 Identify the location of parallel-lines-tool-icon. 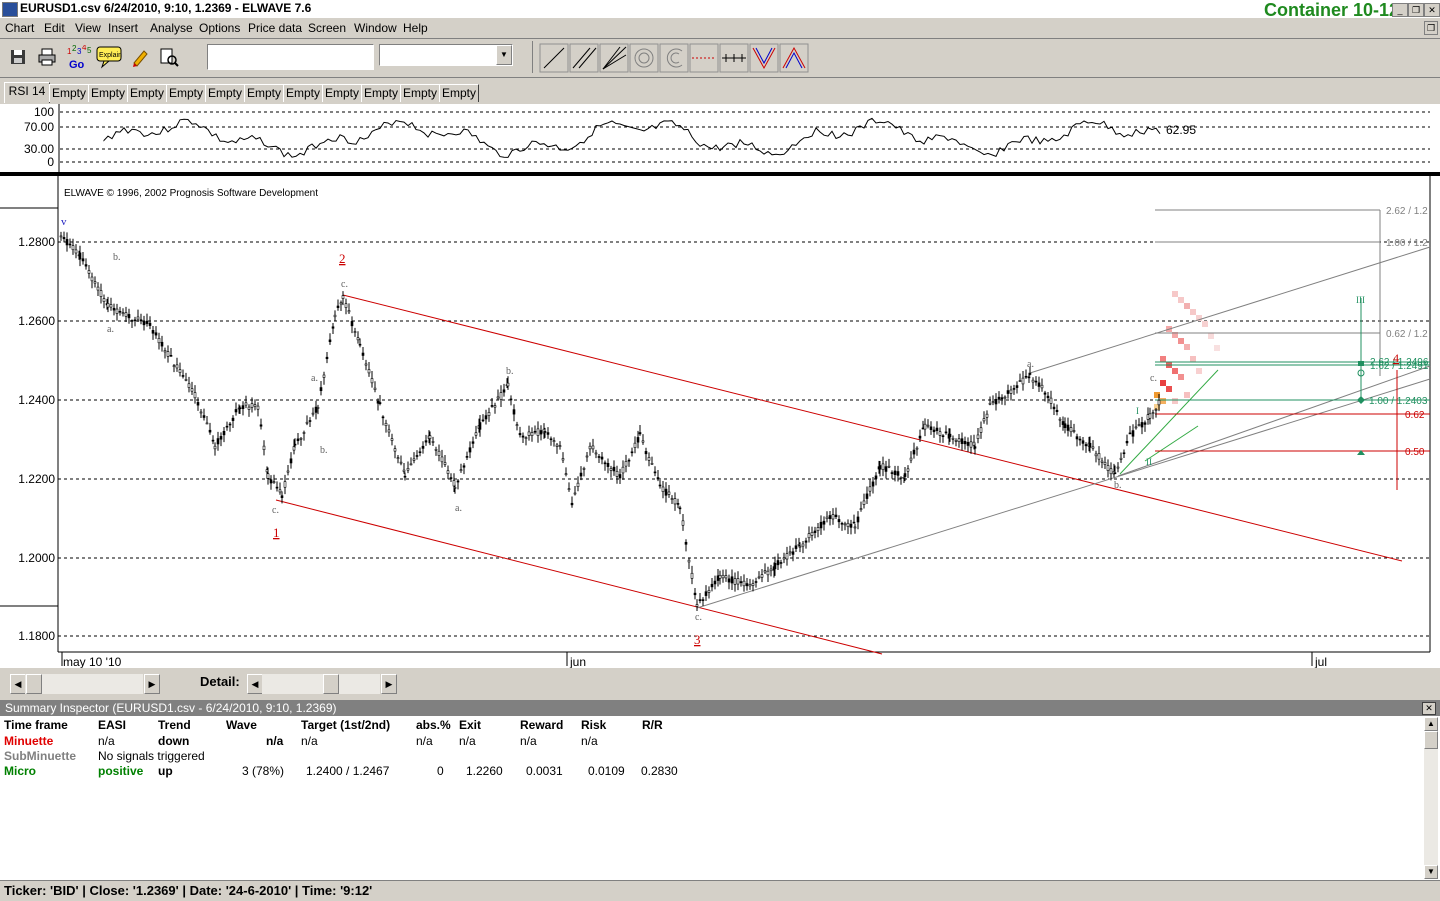
(584, 58).